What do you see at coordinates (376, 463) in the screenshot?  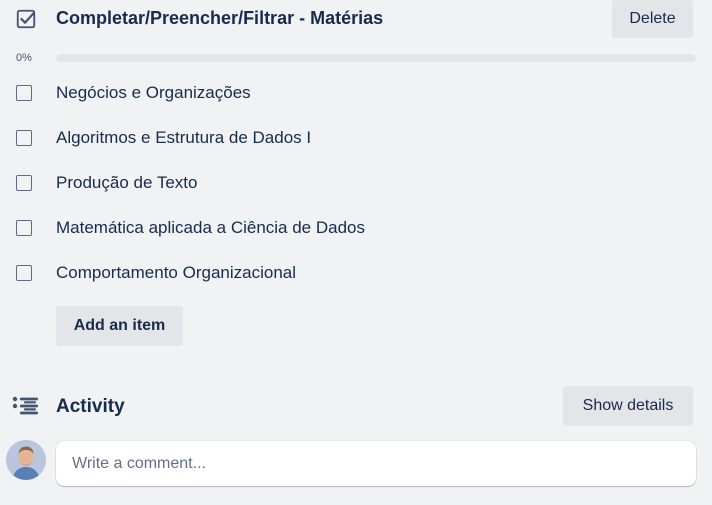 I see `comment-input` at bounding box center [376, 463].